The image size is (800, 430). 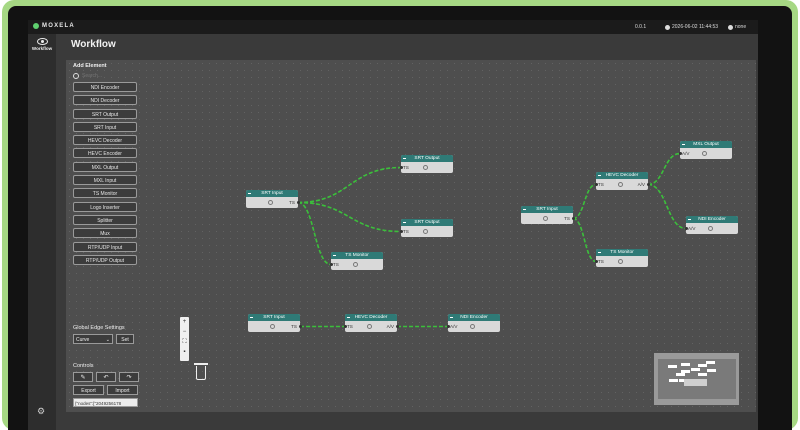 I want to click on add-element-button: NDI Encoder, so click(x=105, y=87).